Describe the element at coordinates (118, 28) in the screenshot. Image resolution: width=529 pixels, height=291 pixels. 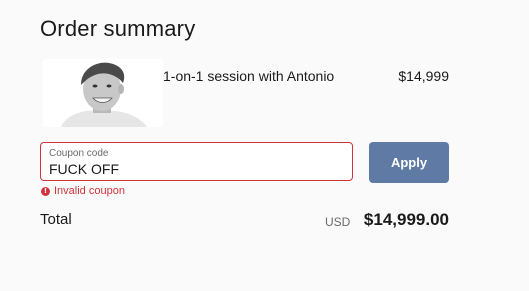
I see `order-summary-title: Order summary` at that location.